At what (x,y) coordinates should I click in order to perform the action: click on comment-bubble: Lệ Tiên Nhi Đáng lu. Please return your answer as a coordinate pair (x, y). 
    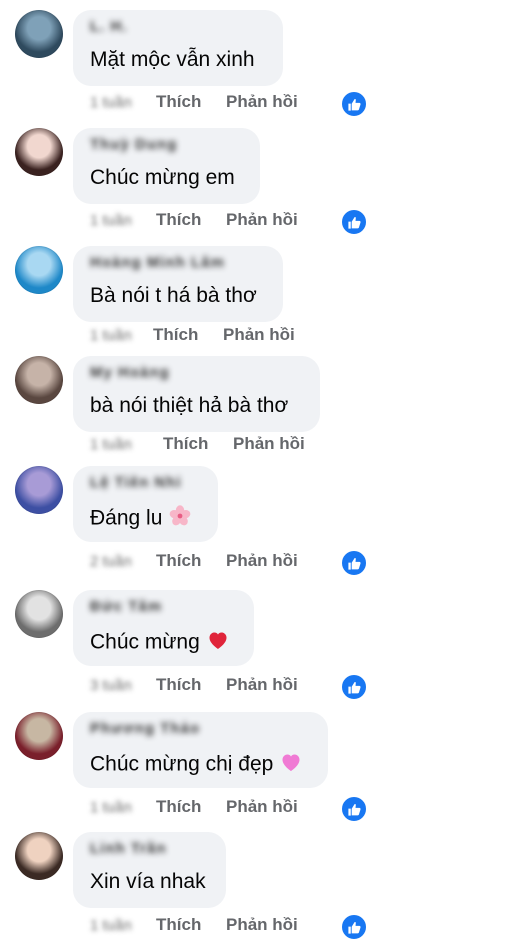
    Looking at the image, I should click on (145, 504).